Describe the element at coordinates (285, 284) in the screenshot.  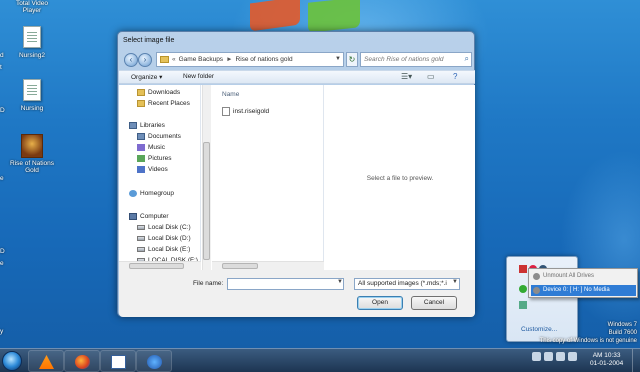
I see `file-name-input` at that location.